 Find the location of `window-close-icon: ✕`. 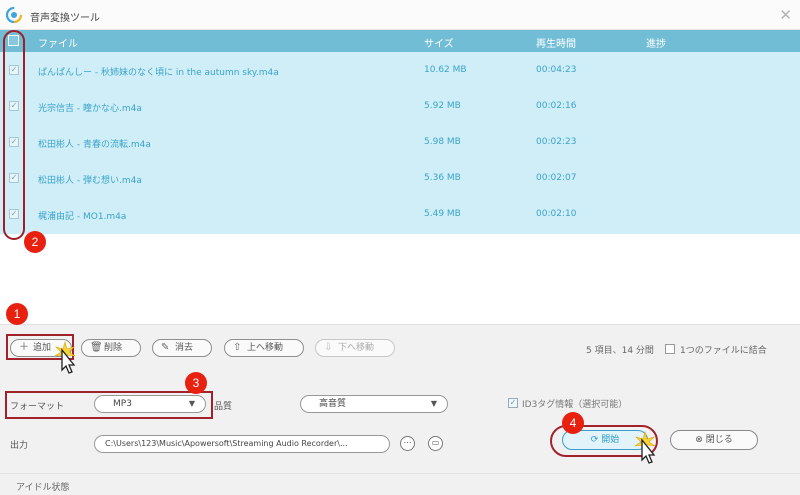

window-close-icon: ✕ is located at coordinates (785, 15).